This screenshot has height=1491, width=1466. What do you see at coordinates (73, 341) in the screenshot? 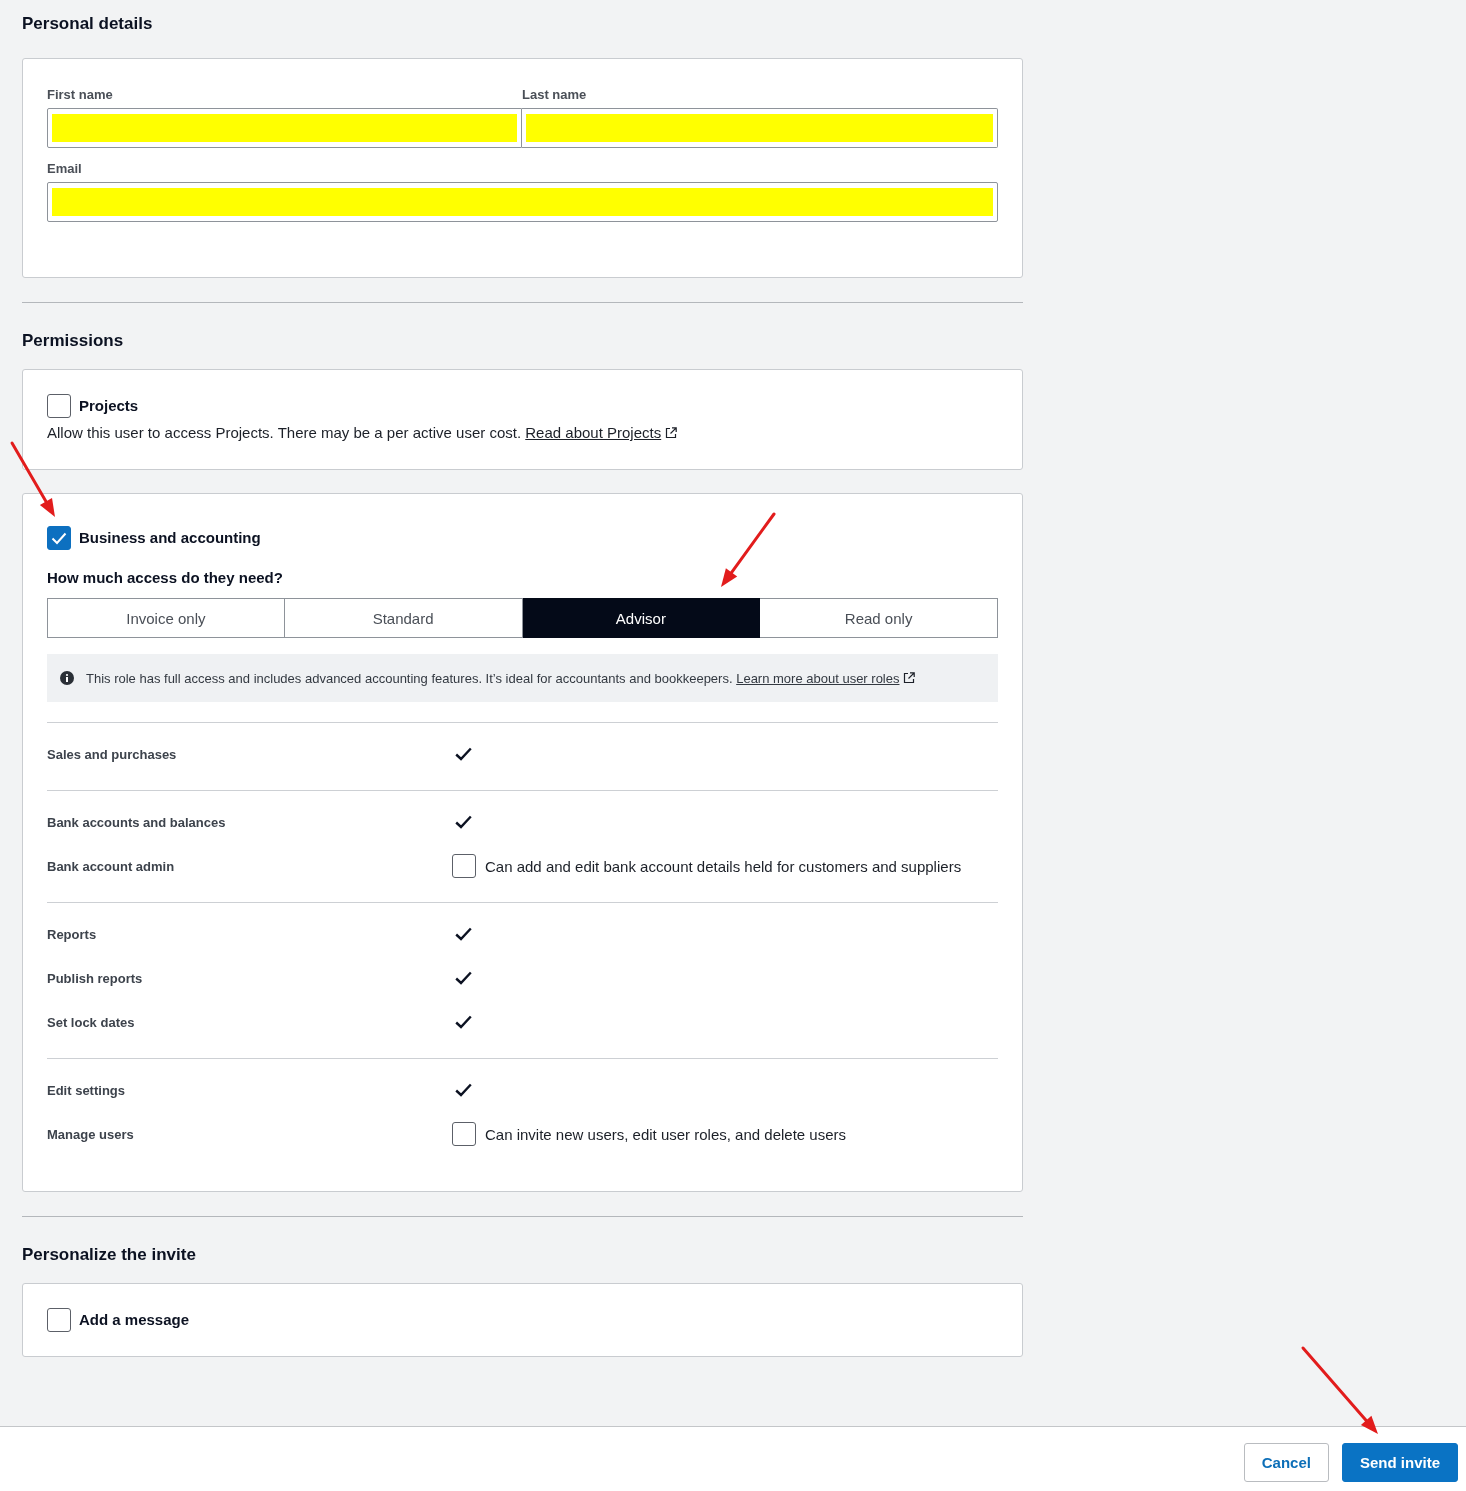
I see `section-heading: Permissions` at bounding box center [73, 341].